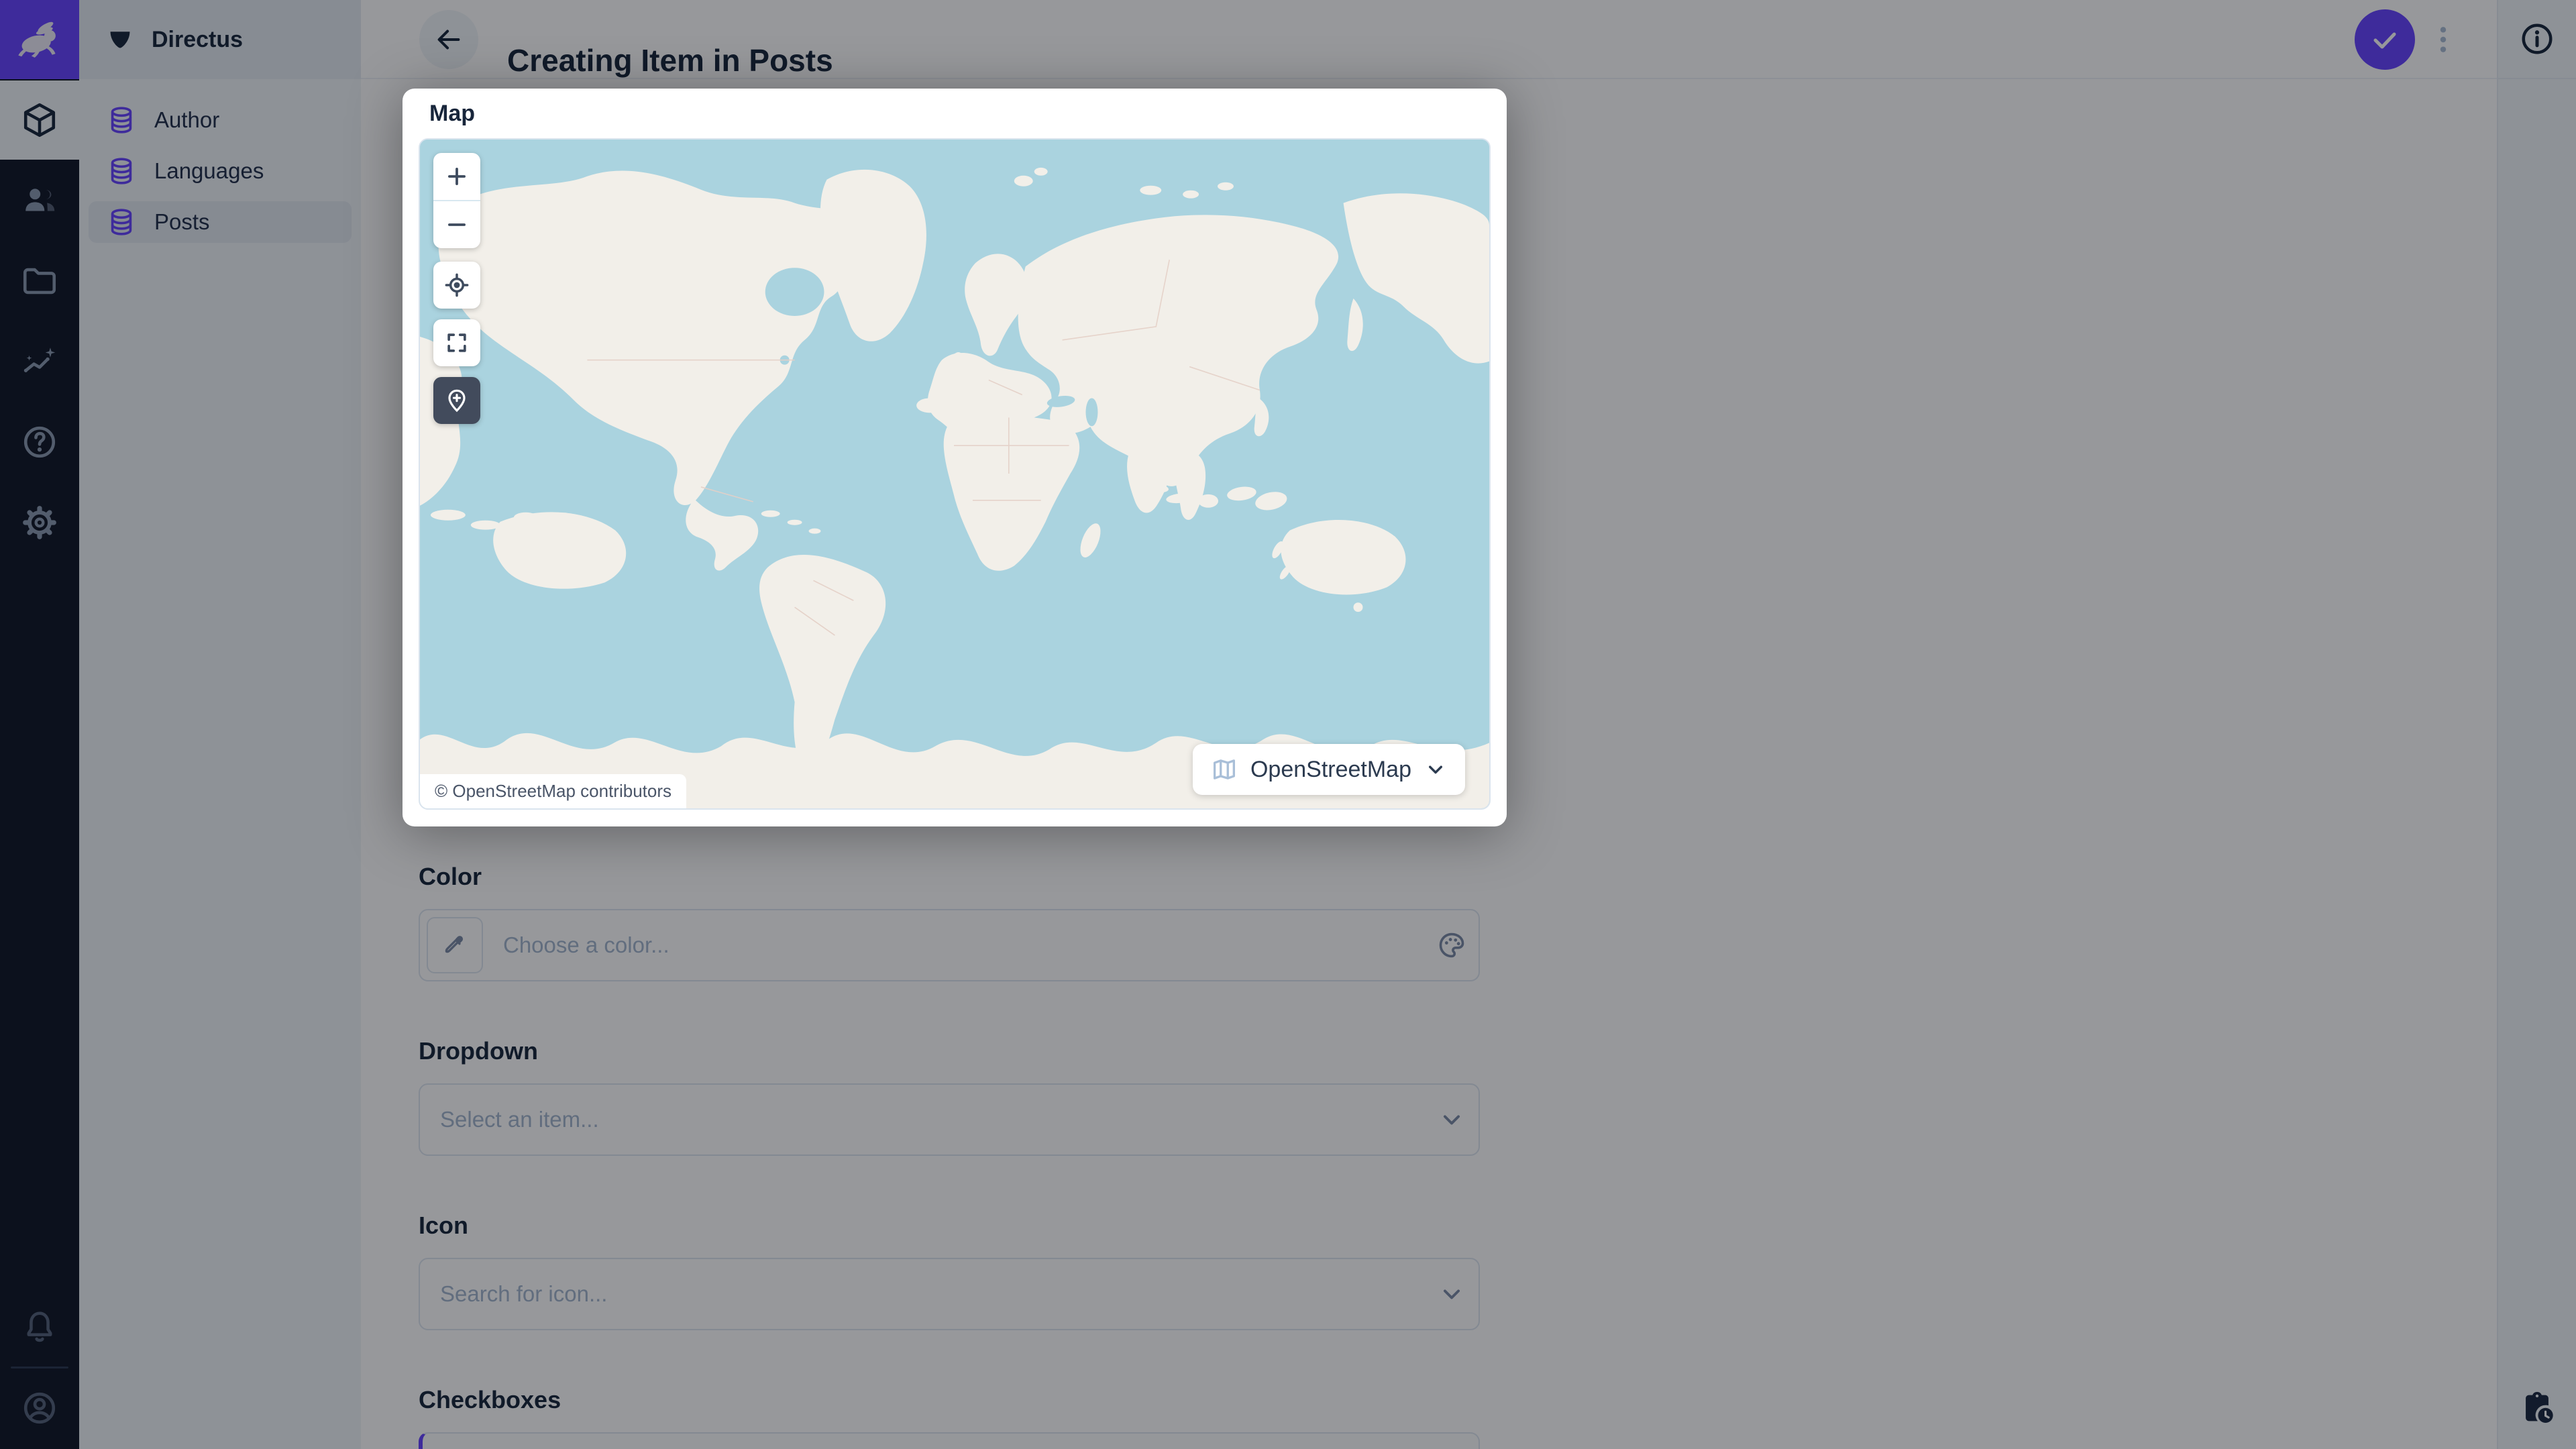 Image resolution: width=2576 pixels, height=1449 pixels. I want to click on add-location-button, so click(456, 400).